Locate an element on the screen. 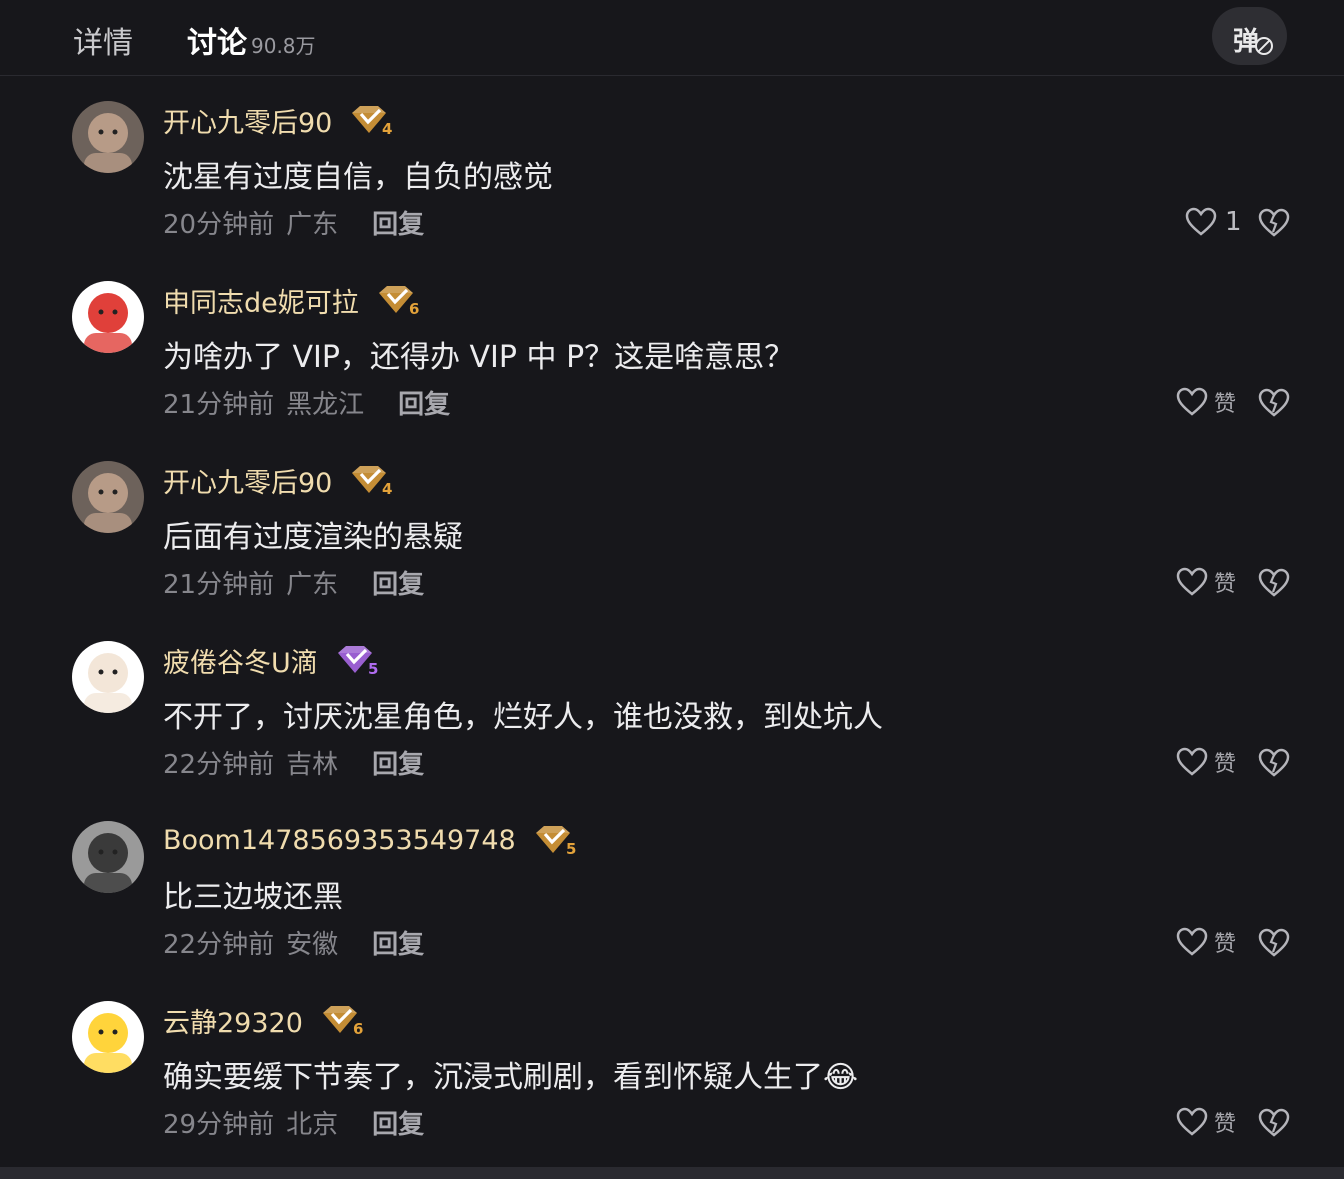  like-count: 1 is located at coordinates (1233, 222).